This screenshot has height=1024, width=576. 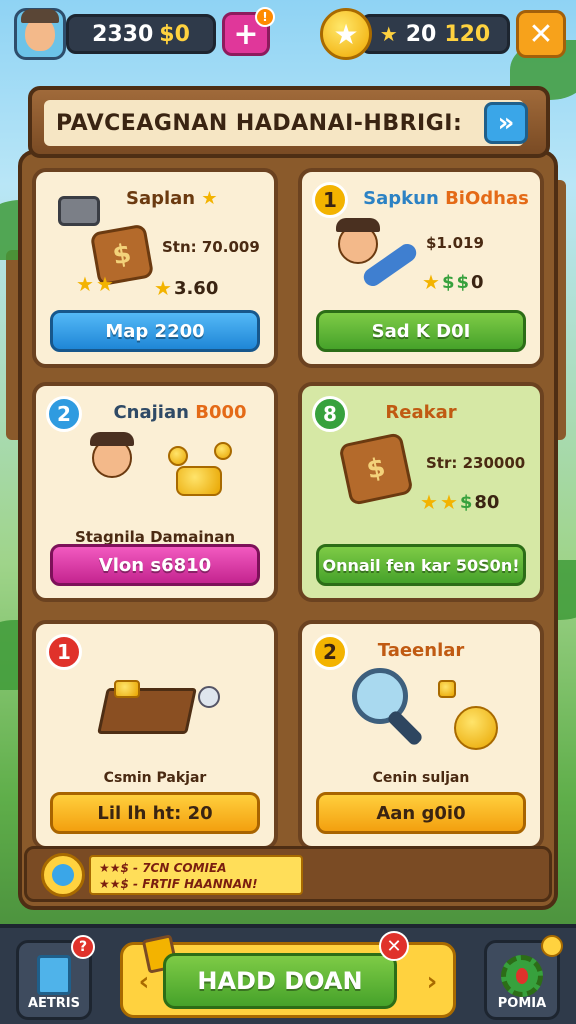 I want to click on gear-icon, so click(x=522, y=976).